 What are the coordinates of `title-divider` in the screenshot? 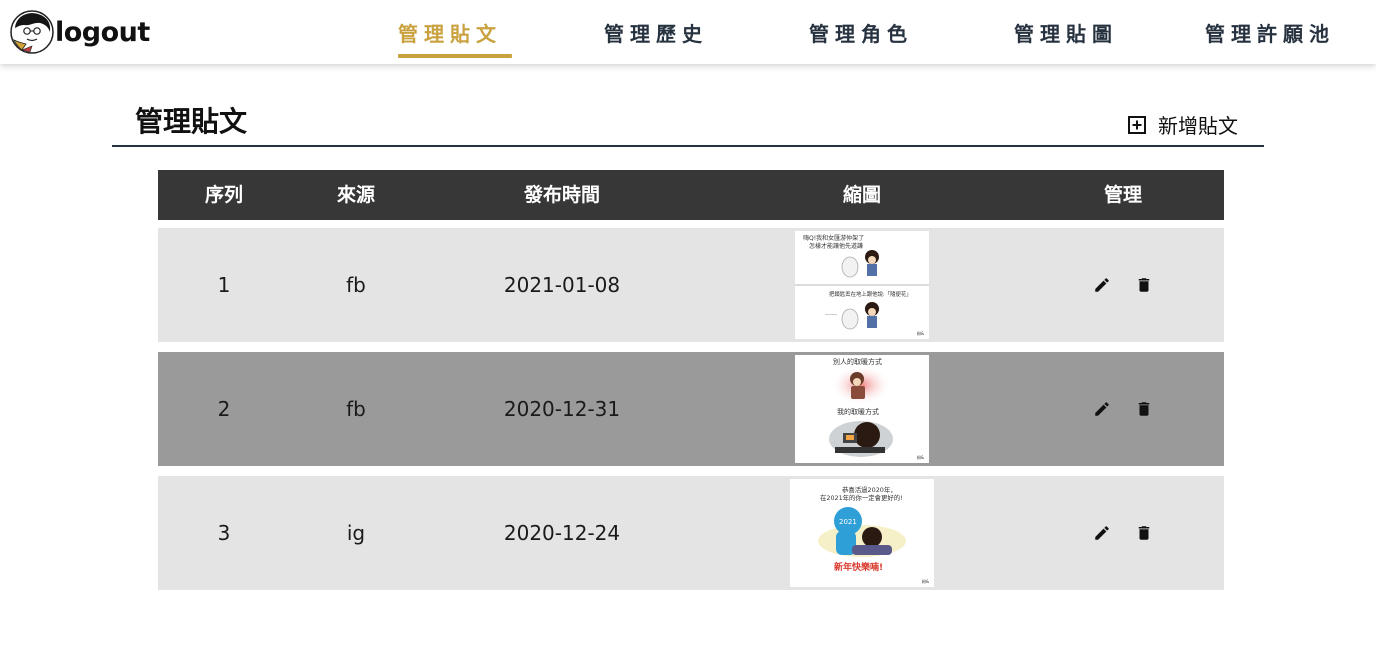 It's located at (688, 146).